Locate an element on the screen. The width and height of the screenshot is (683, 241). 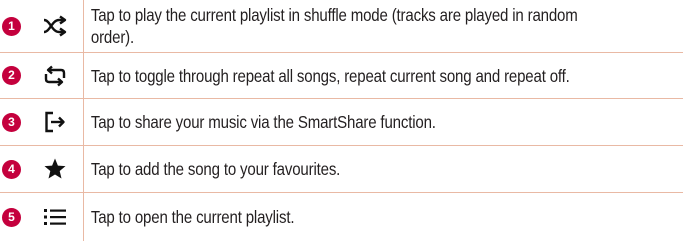
step-number-badge: 1 is located at coordinates (11, 26).